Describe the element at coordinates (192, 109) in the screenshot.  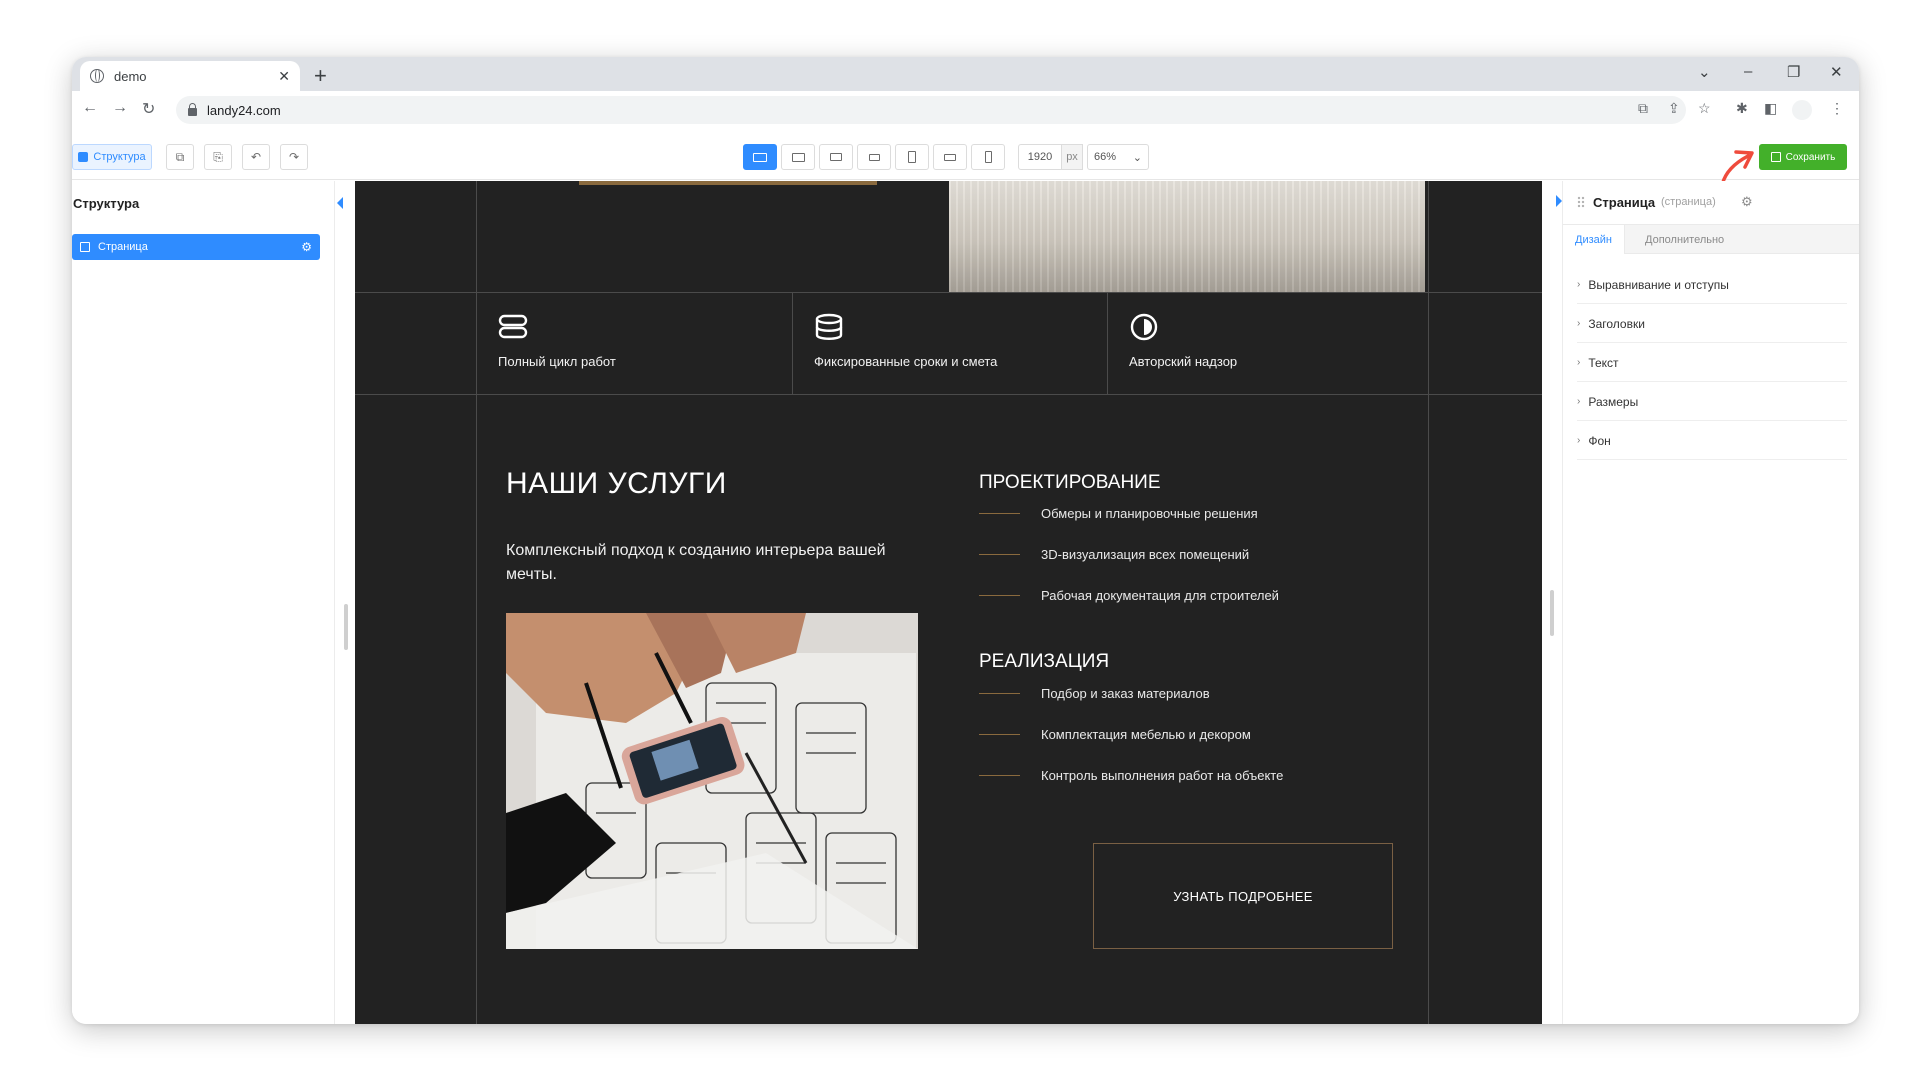
I see `lock-icon` at that location.